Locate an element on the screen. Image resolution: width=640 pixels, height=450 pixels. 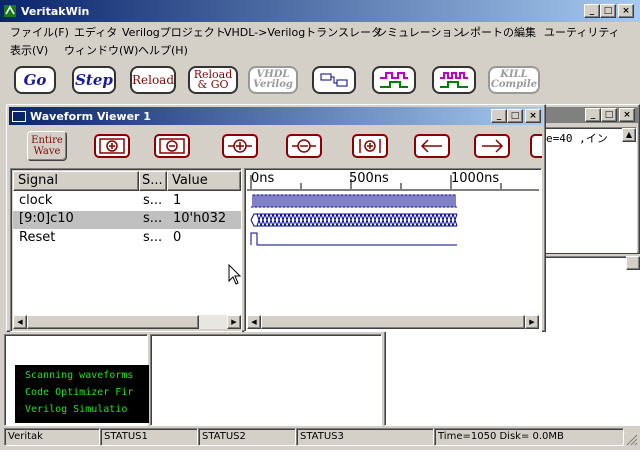
menu-help: ヘルプ(H) is located at coordinates (163, 50).